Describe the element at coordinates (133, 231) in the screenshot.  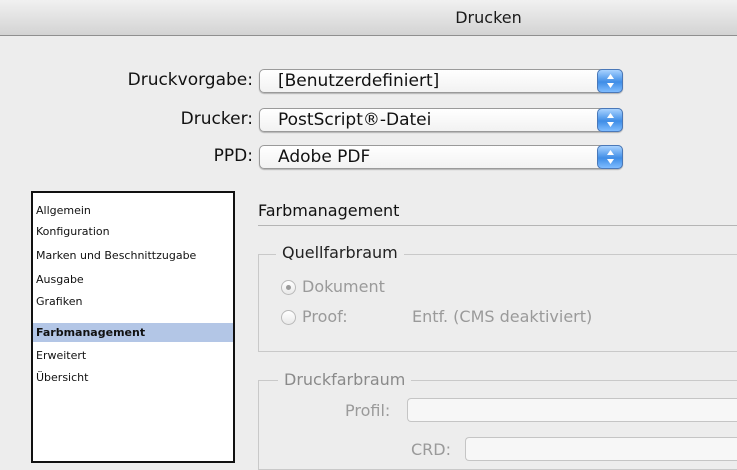
I see `list-item-konfiguration: Konfiguration` at that location.